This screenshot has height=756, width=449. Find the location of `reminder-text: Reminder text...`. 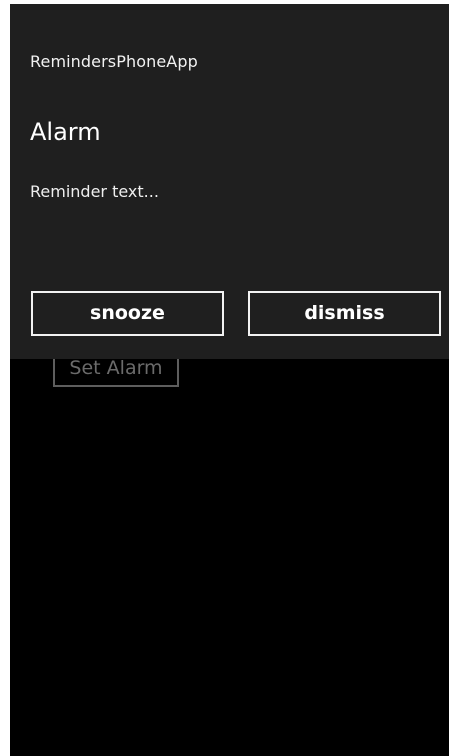

reminder-text: Reminder text... is located at coordinates (94, 191).